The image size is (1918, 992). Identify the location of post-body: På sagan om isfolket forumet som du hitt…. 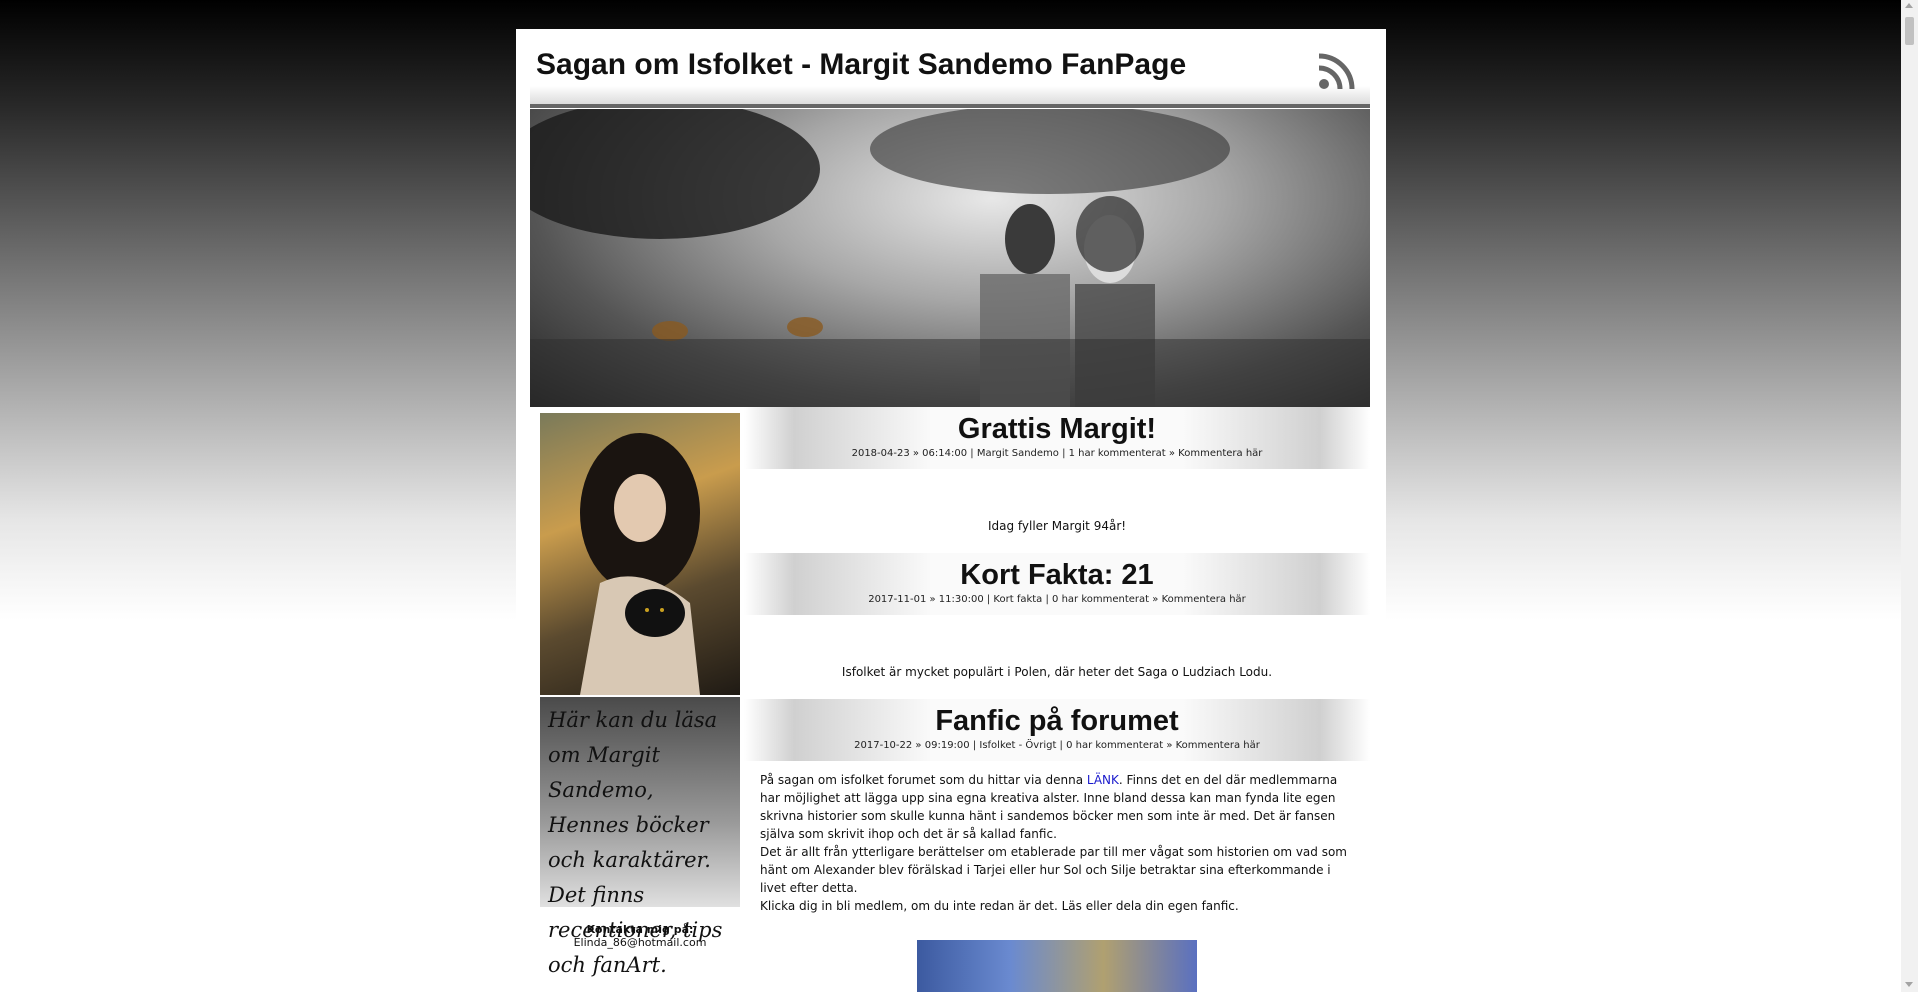
(1057, 838).